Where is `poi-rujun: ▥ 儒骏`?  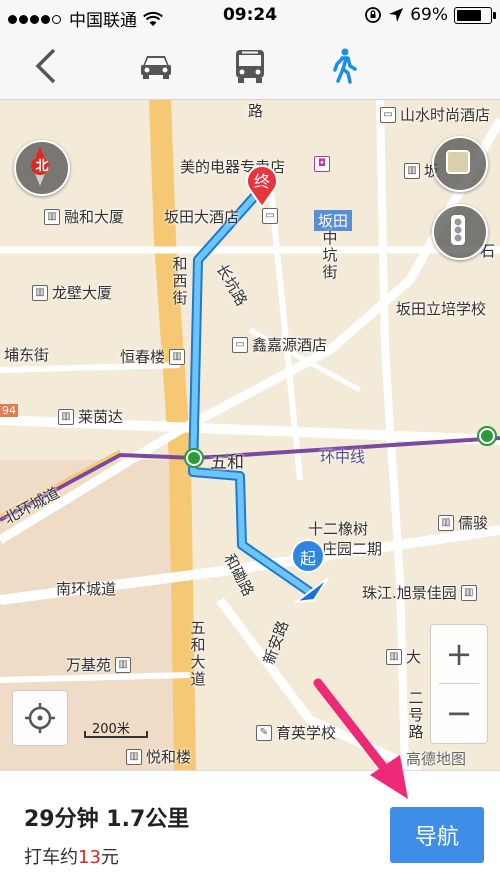 poi-rujun: ▥ 儒骏 is located at coordinates (463, 522).